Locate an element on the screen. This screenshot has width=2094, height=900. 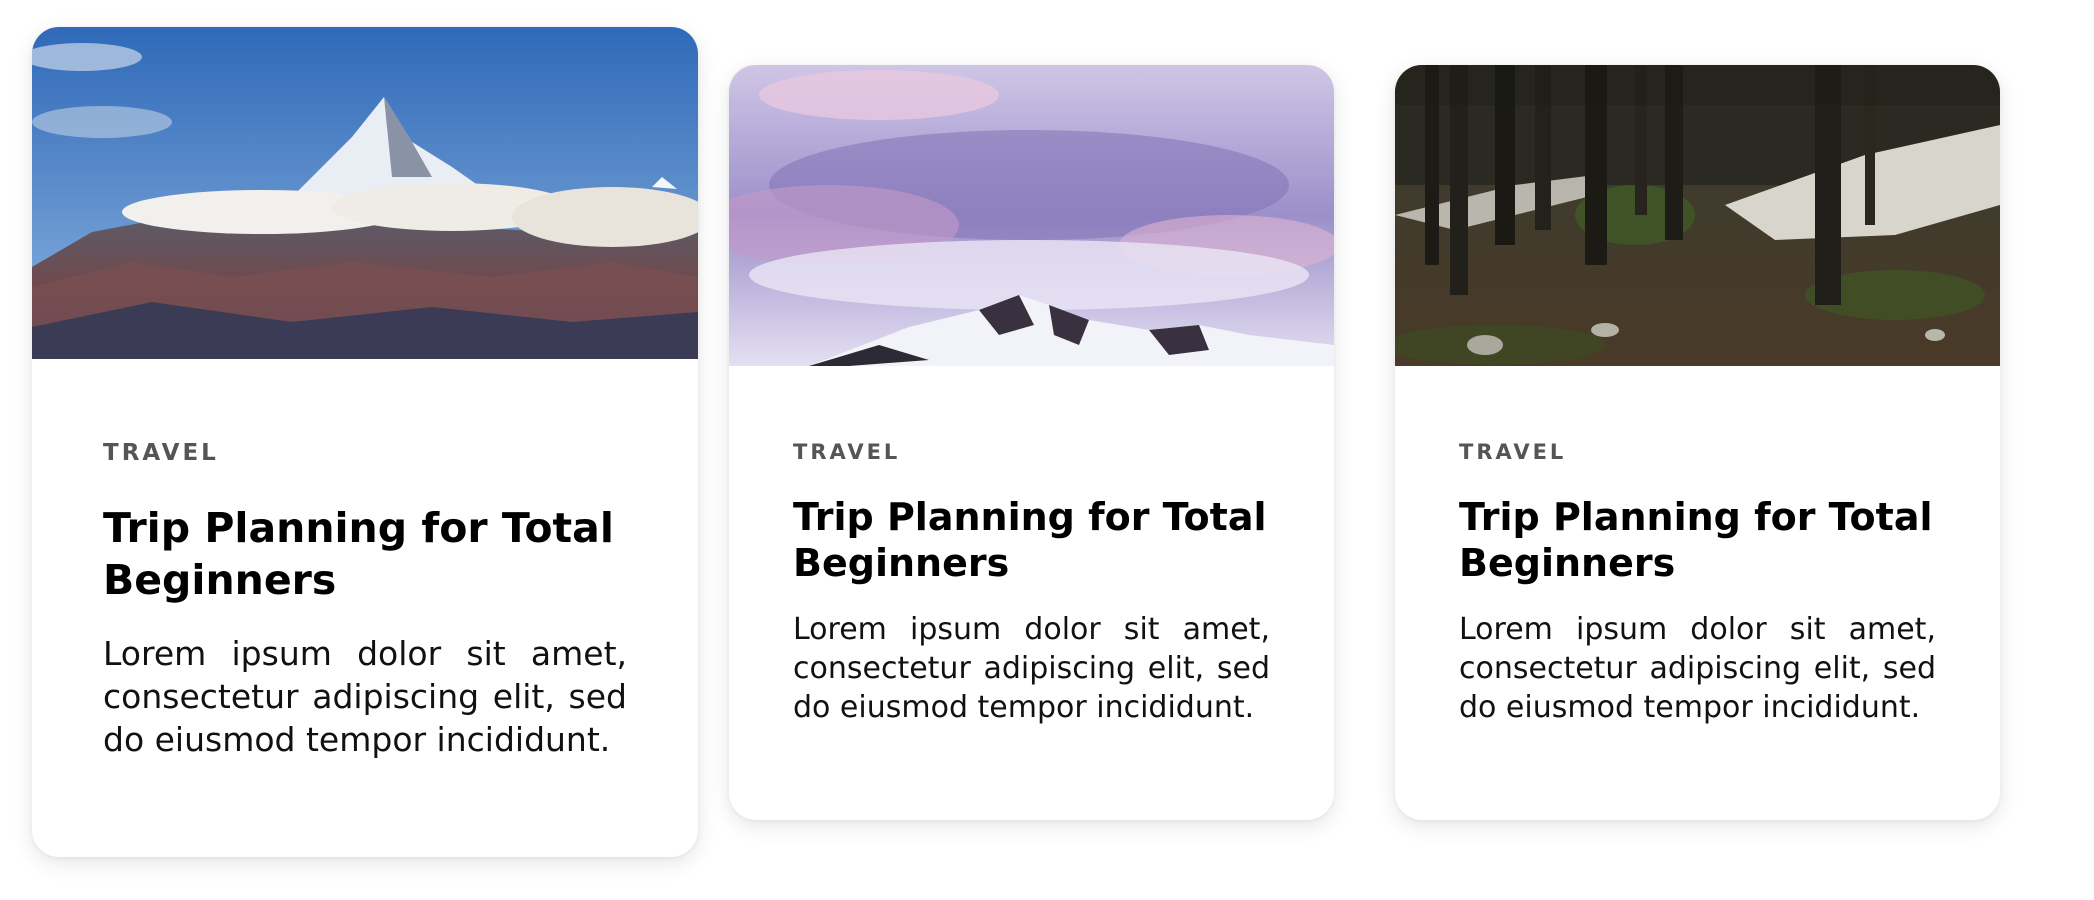
card-image-forest is located at coordinates (1697, 215).